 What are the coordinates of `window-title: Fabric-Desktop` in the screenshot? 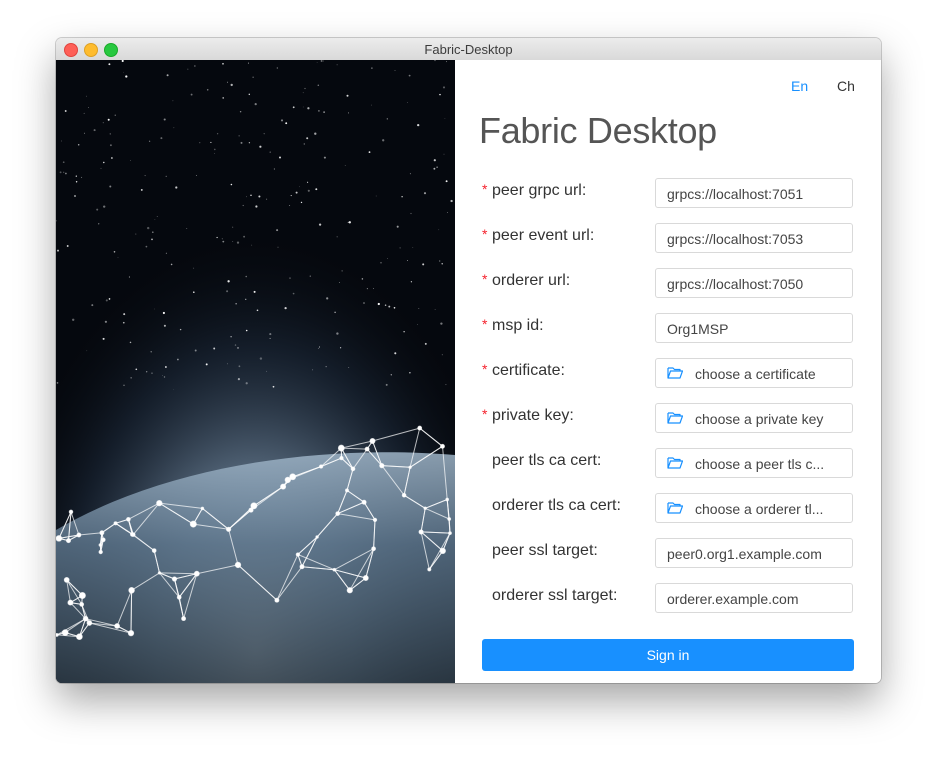 It's located at (468, 49).